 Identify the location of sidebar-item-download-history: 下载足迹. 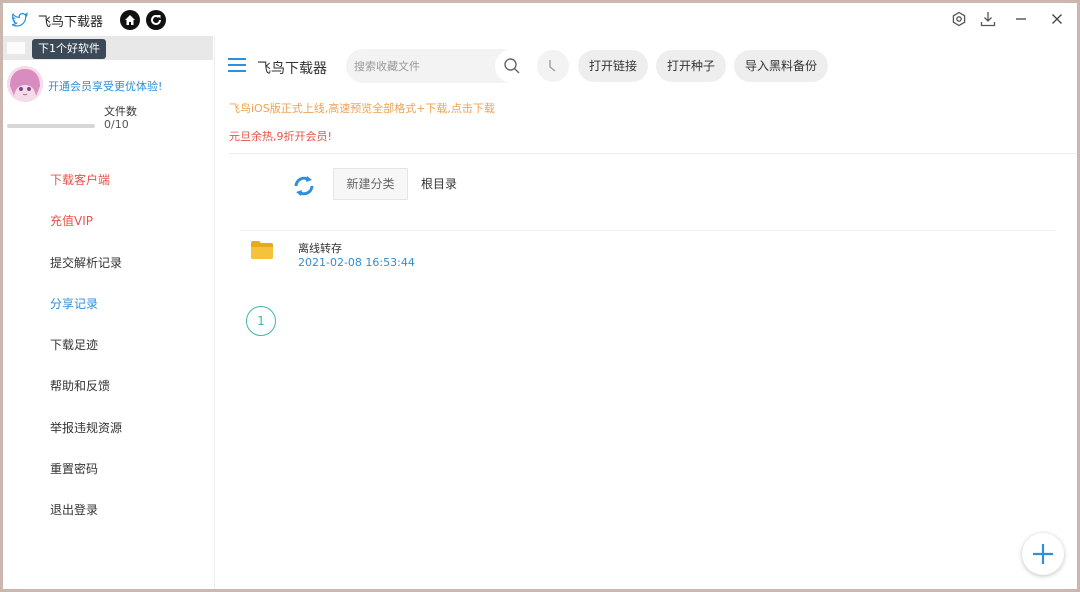
(108, 345).